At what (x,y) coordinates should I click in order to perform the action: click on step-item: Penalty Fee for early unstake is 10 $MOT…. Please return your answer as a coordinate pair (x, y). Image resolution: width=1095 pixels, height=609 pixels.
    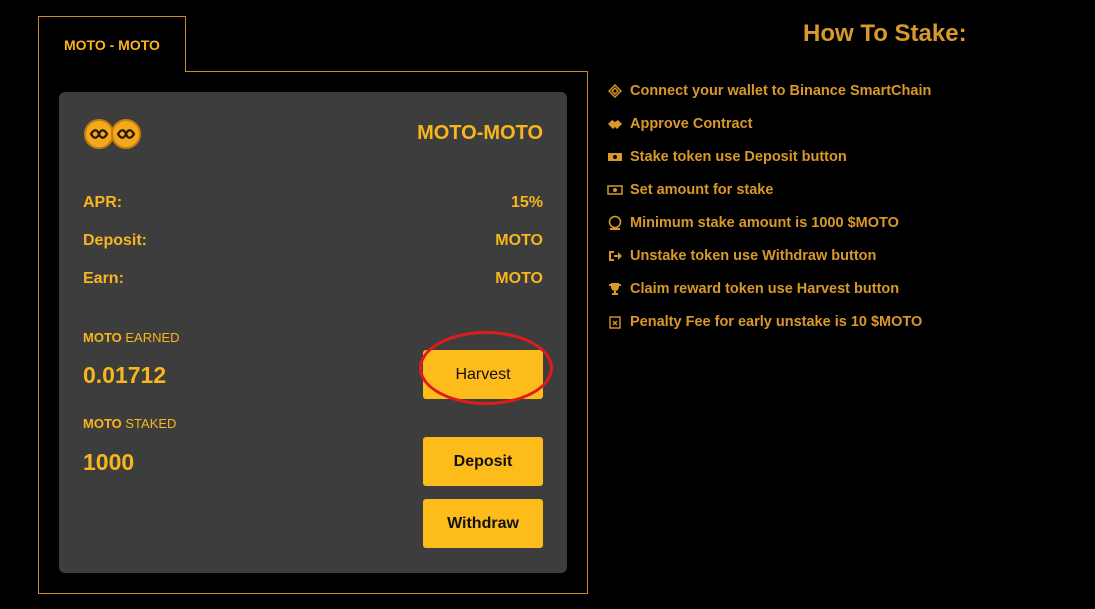
    Looking at the image, I should click on (769, 321).